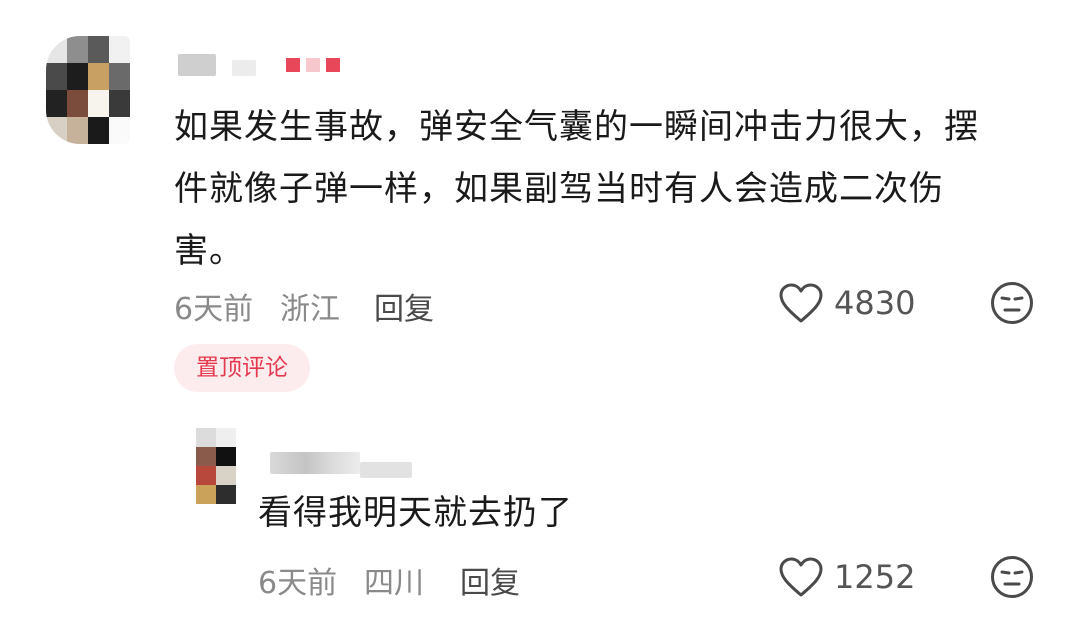  I want to click on like-count: 4830, so click(875, 303).